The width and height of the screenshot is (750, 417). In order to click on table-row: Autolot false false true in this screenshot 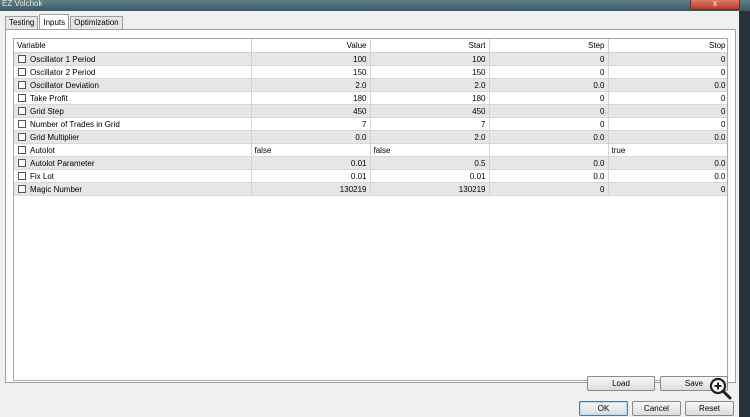, I will do `click(370, 150)`.